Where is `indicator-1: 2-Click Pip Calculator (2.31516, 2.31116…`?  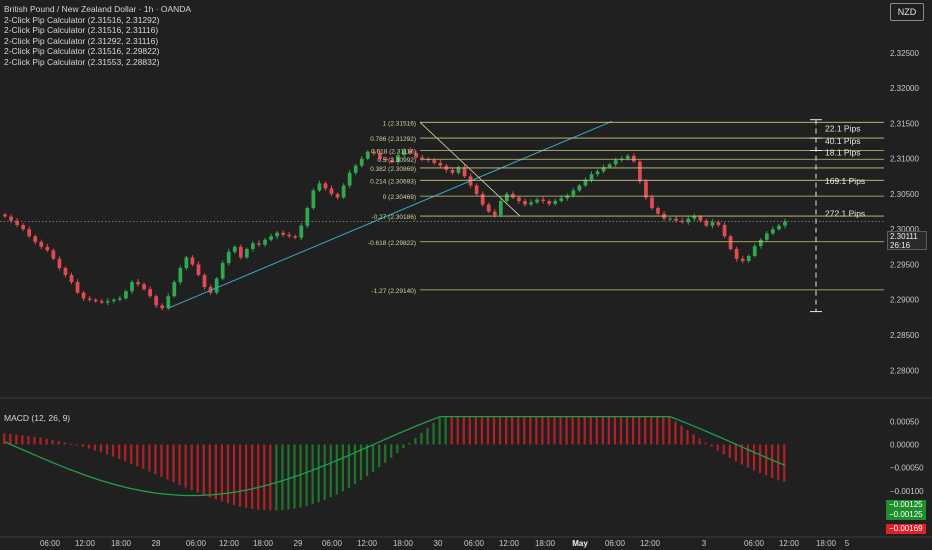 indicator-1: 2-Click Pip Calculator (2.31516, 2.31116… is located at coordinates (97, 30).